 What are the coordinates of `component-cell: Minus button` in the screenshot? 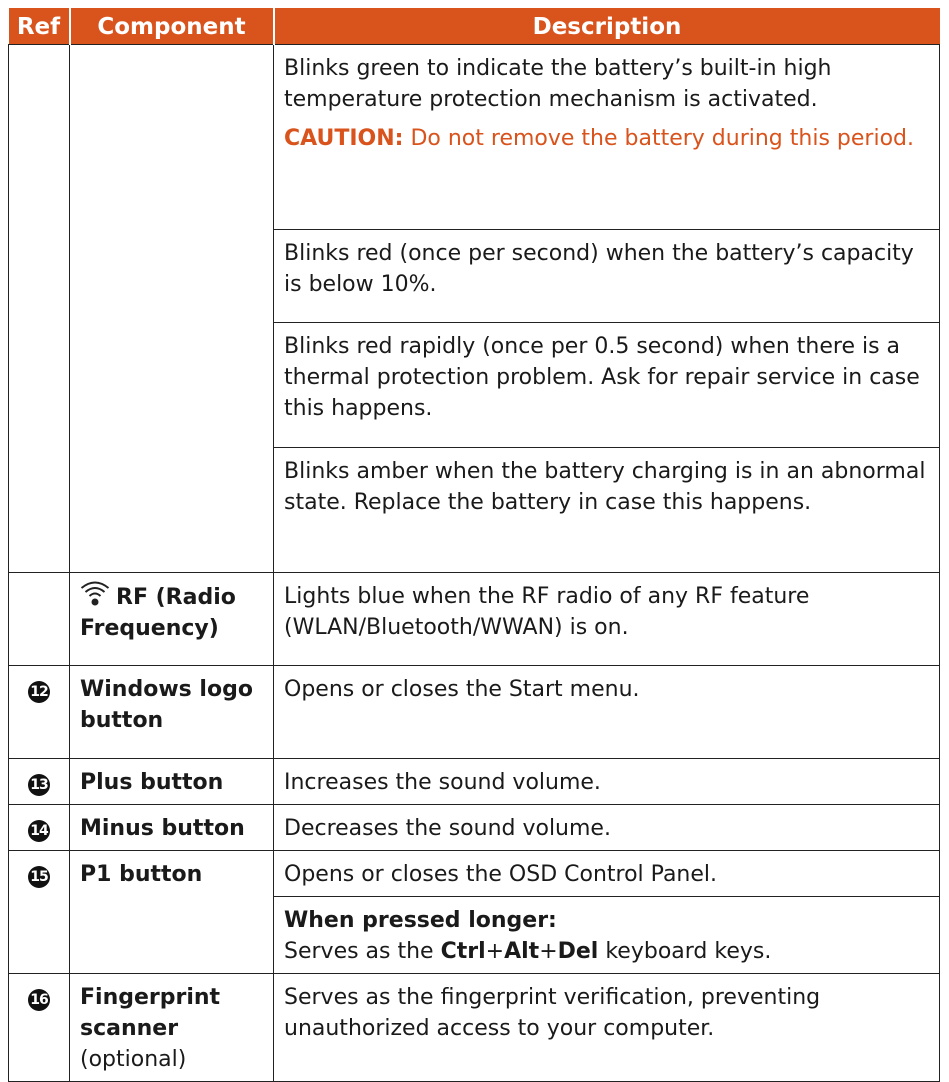 It's located at (171, 827).